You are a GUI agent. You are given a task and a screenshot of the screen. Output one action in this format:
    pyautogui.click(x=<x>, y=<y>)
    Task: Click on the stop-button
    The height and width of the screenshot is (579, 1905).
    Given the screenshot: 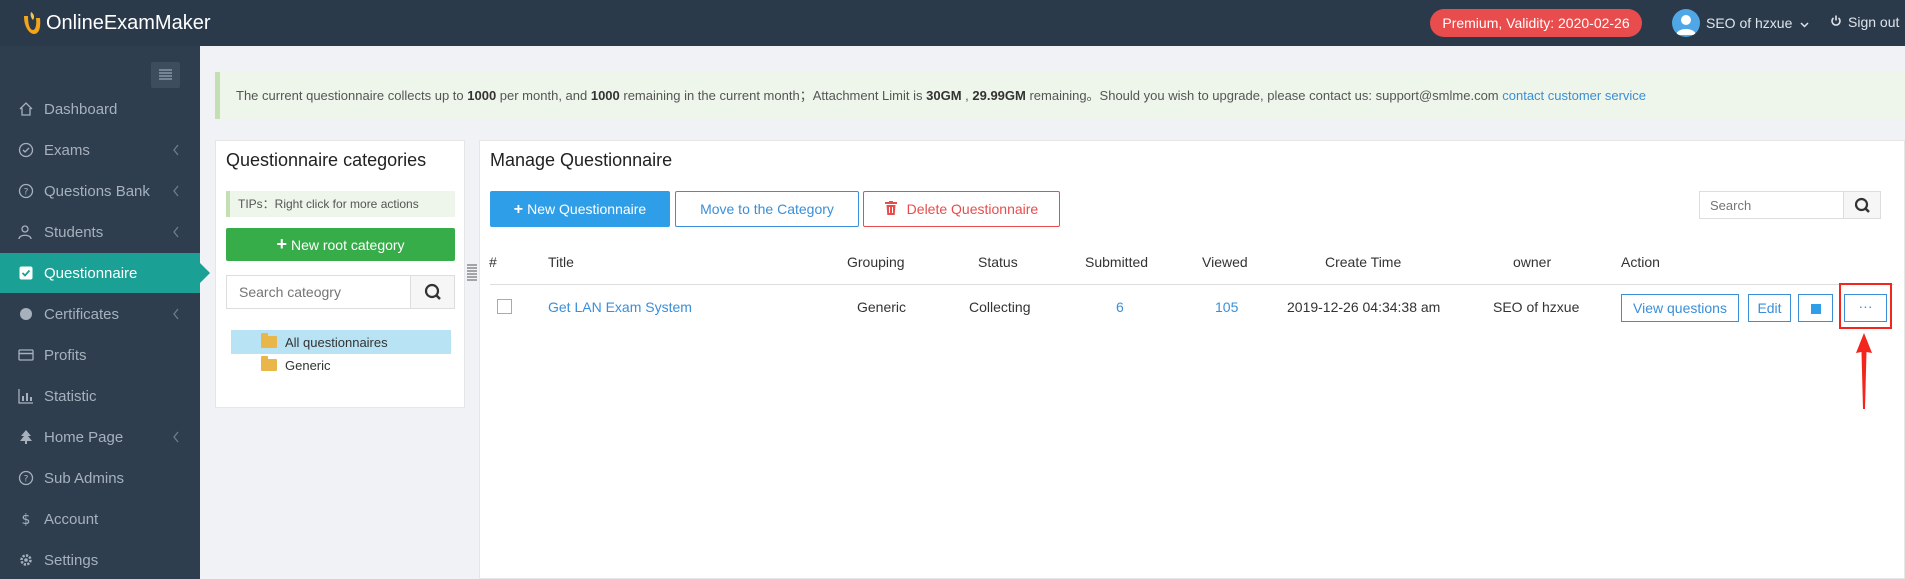 What is the action you would take?
    pyautogui.click(x=1815, y=308)
    